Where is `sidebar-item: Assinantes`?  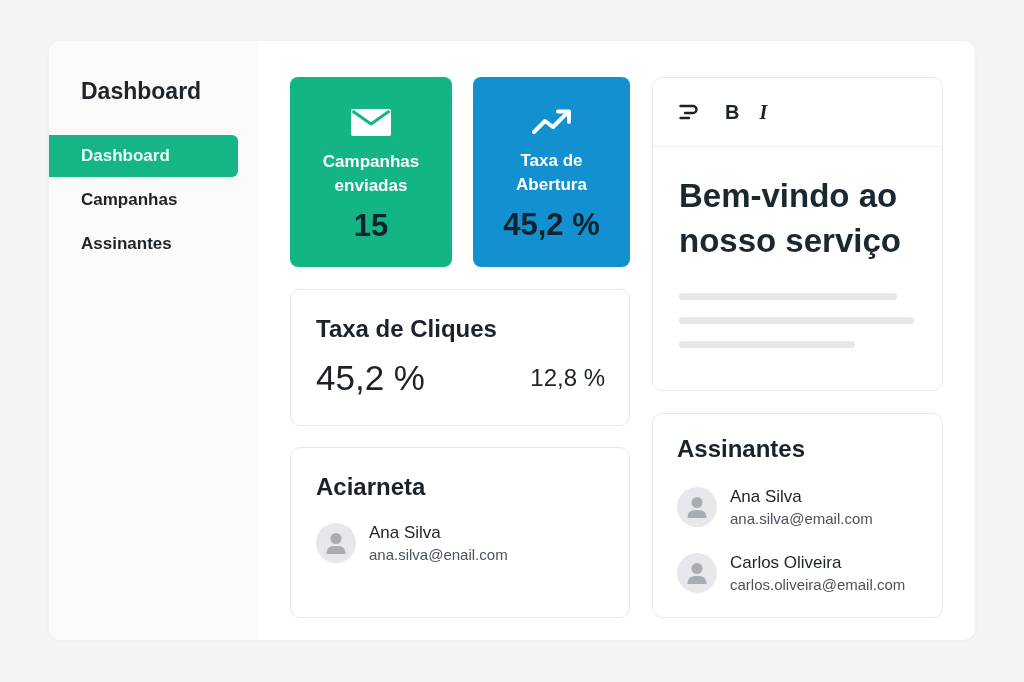
sidebar-item: Assinantes is located at coordinates (143, 244).